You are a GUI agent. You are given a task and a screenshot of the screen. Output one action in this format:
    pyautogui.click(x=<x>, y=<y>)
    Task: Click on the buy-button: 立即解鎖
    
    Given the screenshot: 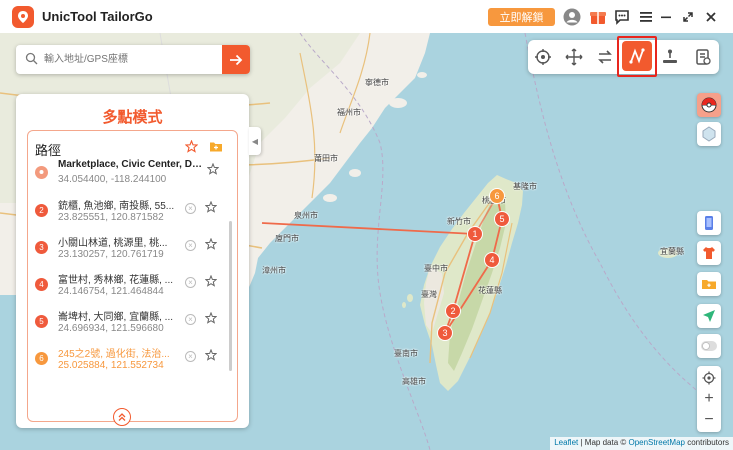 What is the action you would take?
    pyautogui.click(x=521, y=17)
    